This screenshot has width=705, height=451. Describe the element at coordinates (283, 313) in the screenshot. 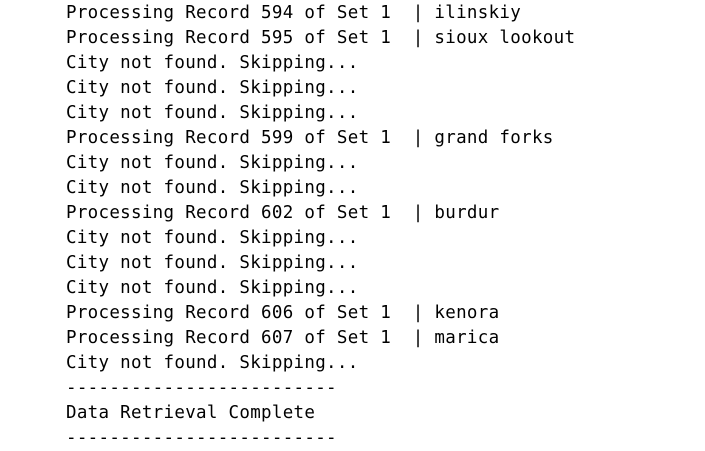

I see `output-line: Processing Record 606 of Set 1 | kenora` at that location.